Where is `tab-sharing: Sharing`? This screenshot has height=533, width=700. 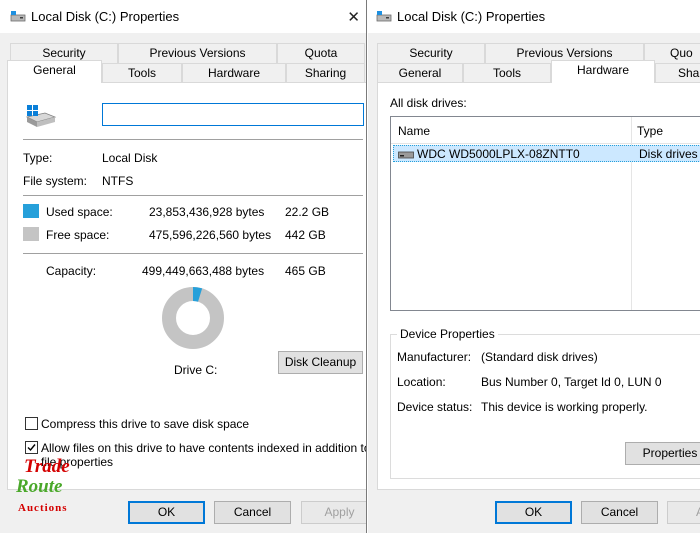
tab-sharing: Sharing is located at coordinates (325, 73).